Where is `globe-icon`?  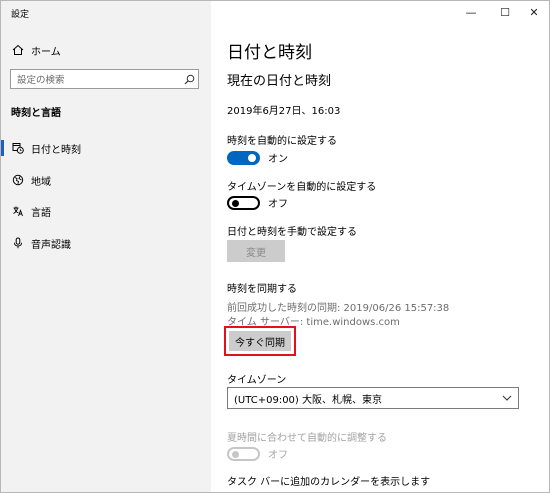 globe-icon is located at coordinates (18, 180).